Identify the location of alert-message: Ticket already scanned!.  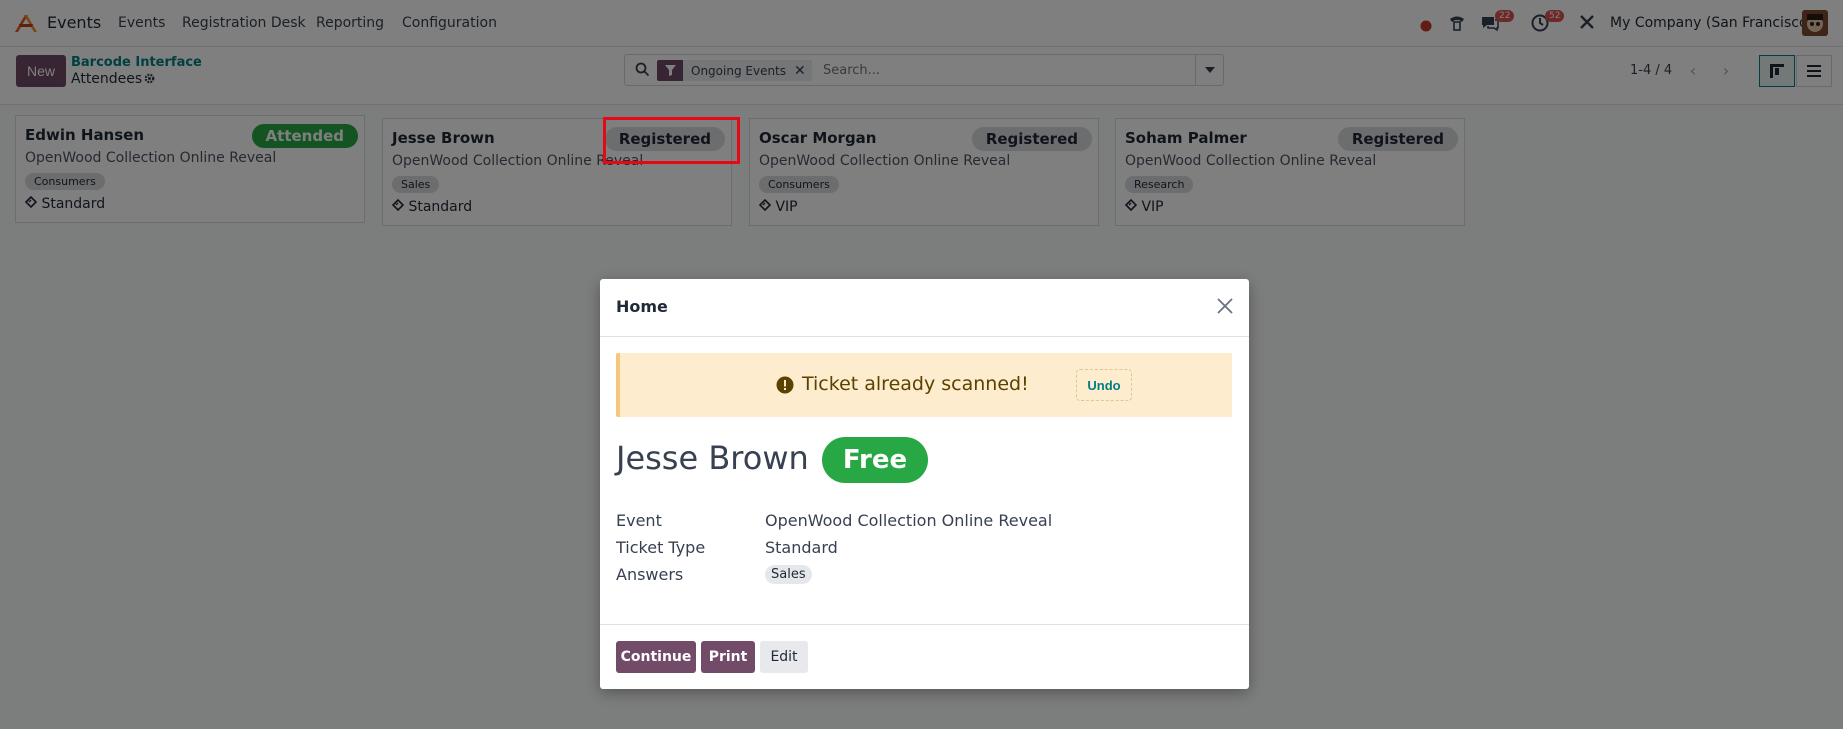
(915, 384).